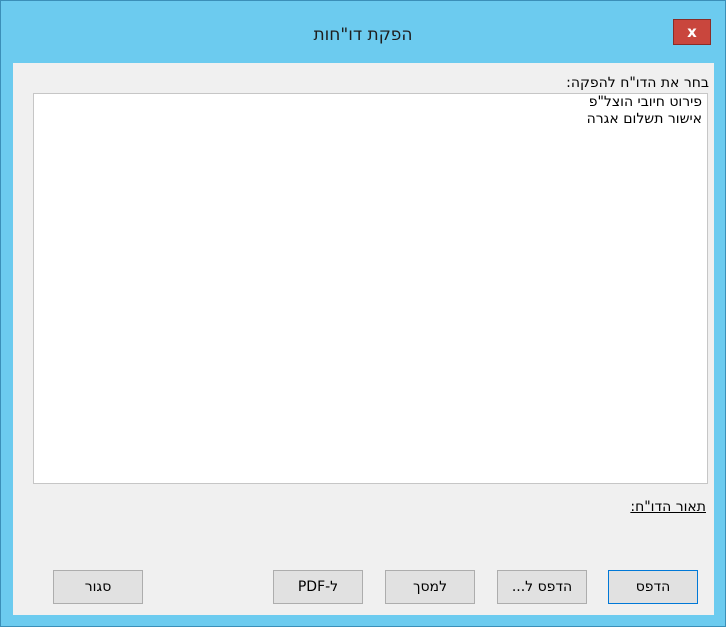 Image resolution: width=726 pixels, height=627 pixels. Describe the element at coordinates (692, 32) in the screenshot. I see `close-window-button: x` at that location.